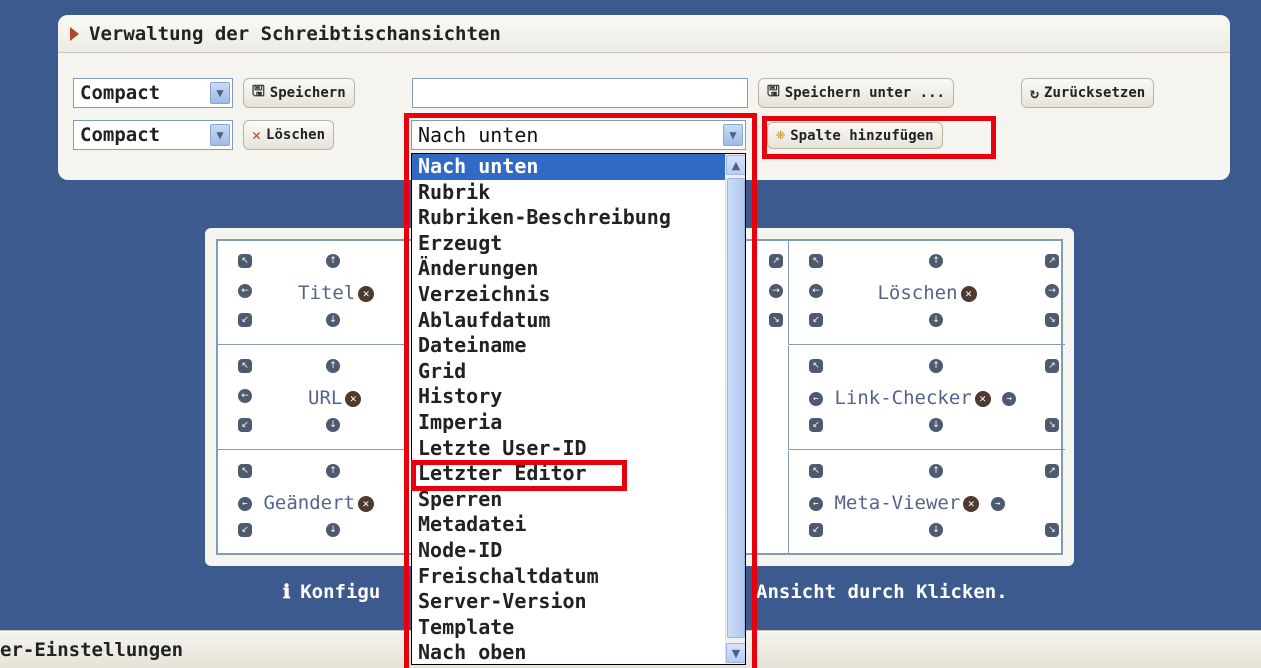  What do you see at coordinates (289, 135) in the screenshot?
I see `delete-button: ✕ Löschen` at bounding box center [289, 135].